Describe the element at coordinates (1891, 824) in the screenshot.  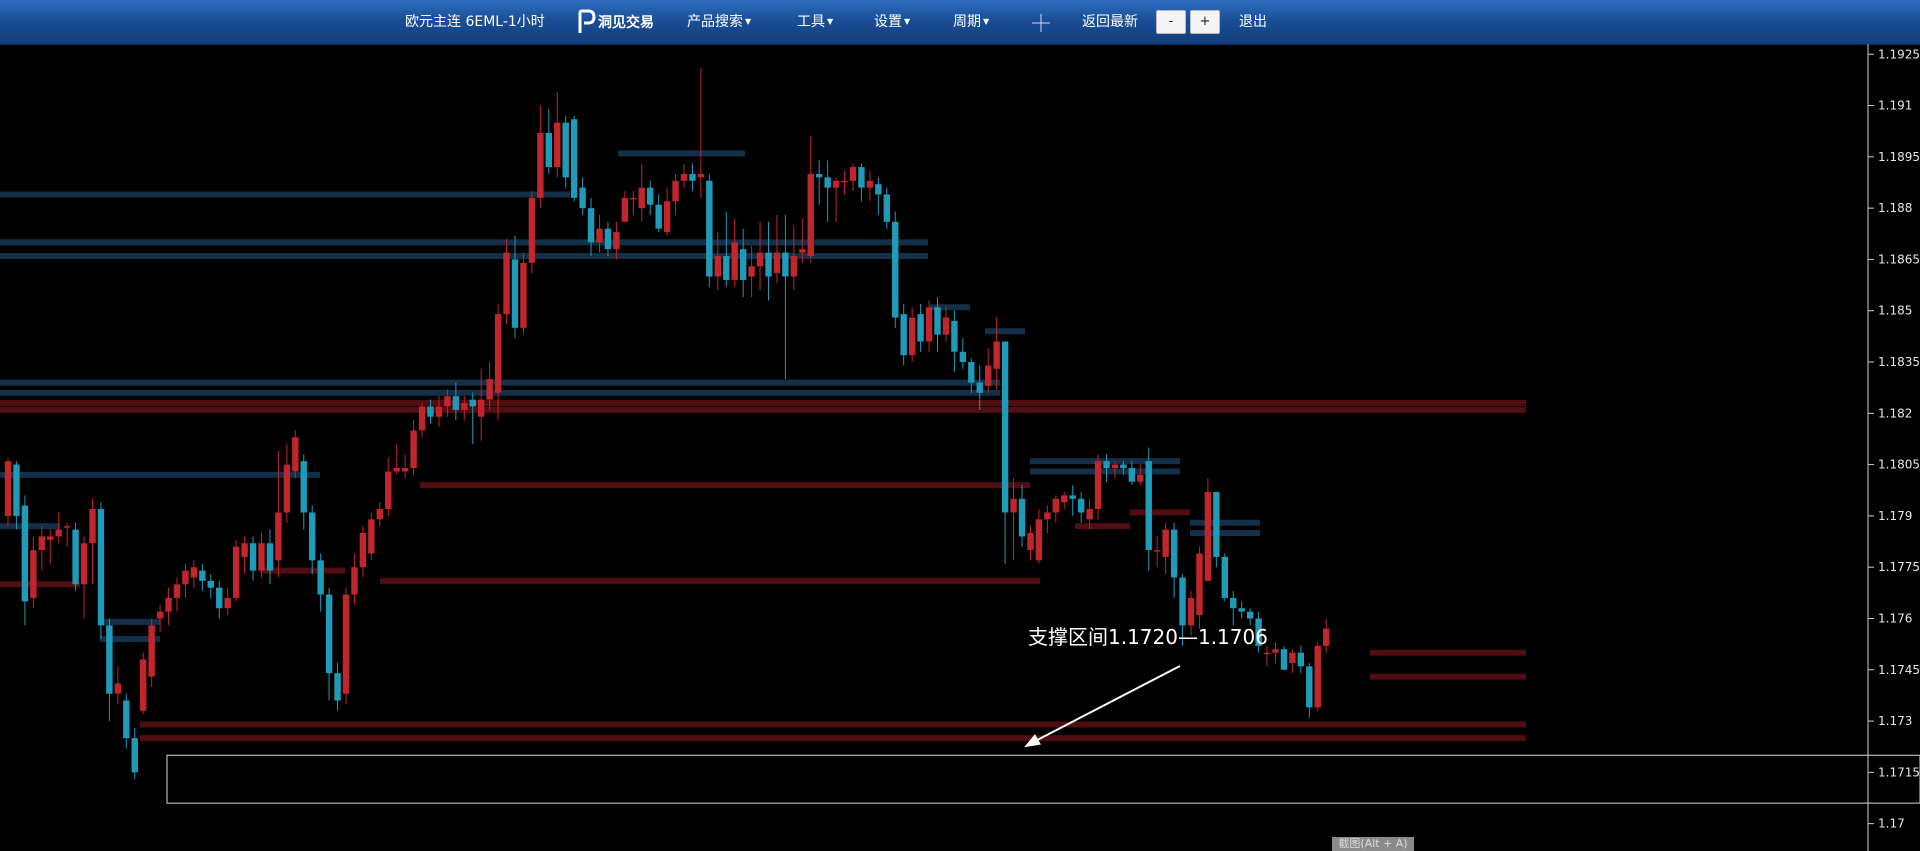
I see `tick-label: 1.17` at that location.